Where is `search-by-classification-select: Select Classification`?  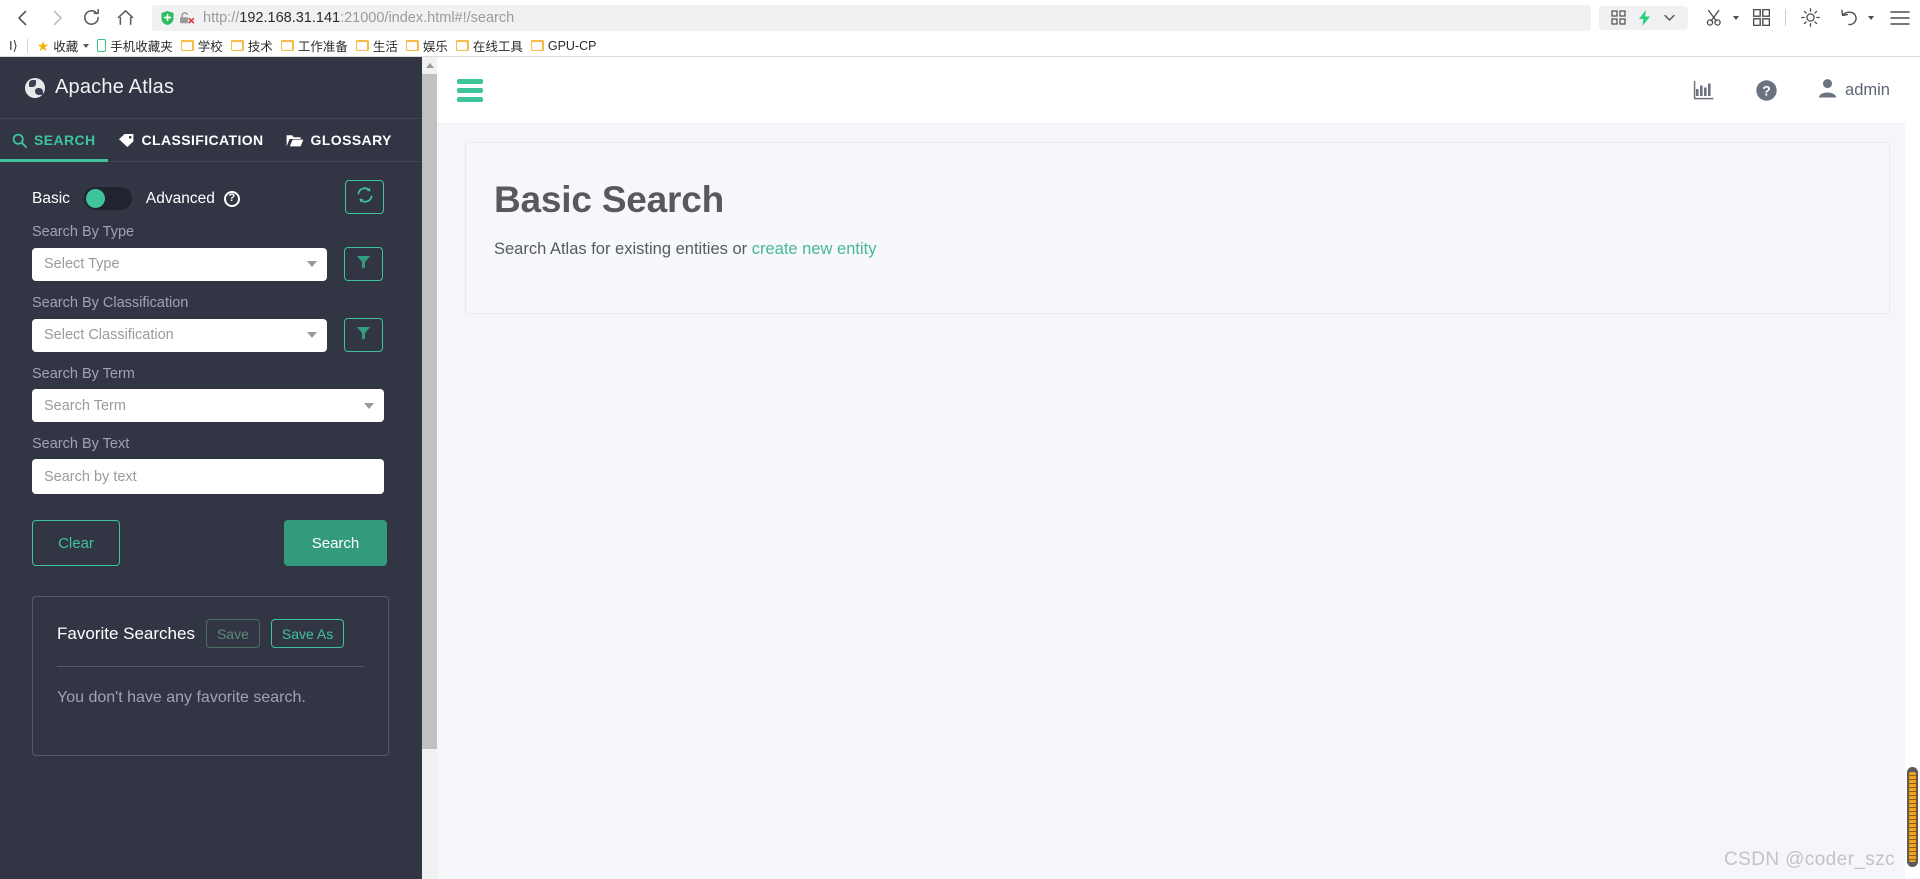
search-by-classification-select: Select Classification is located at coordinates (179, 335).